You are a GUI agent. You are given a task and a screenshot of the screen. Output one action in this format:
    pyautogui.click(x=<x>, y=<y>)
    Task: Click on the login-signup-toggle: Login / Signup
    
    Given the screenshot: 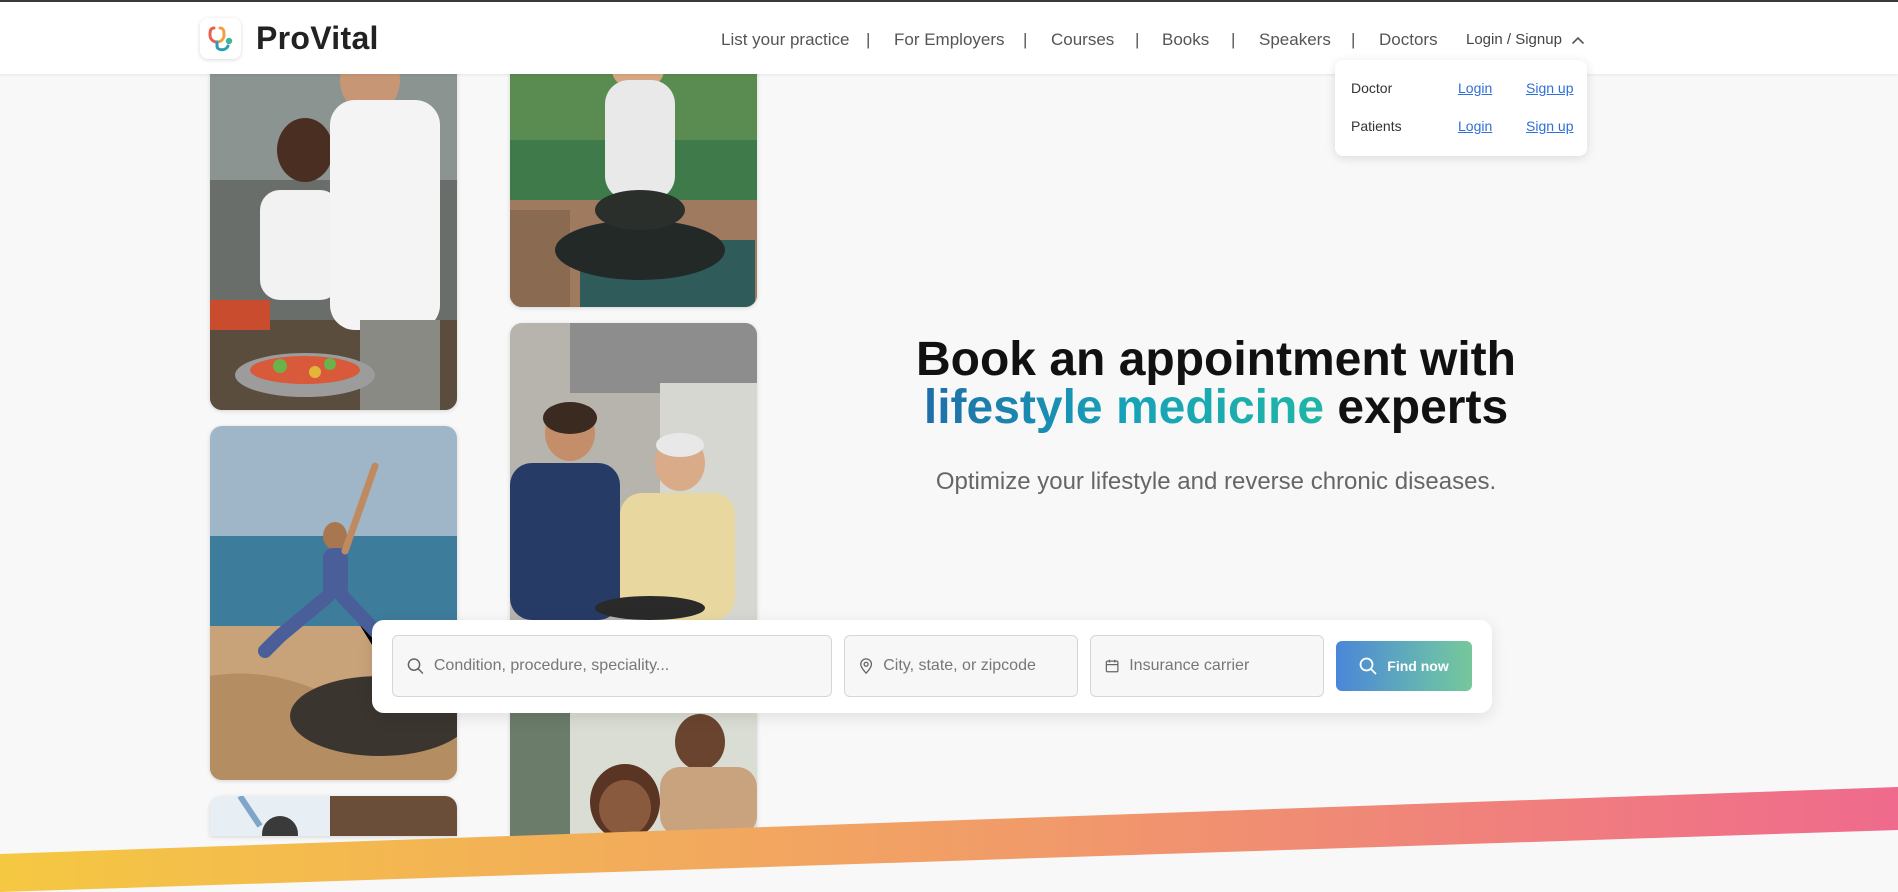 What is the action you would take?
    pyautogui.click(x=1525, y=39)
    